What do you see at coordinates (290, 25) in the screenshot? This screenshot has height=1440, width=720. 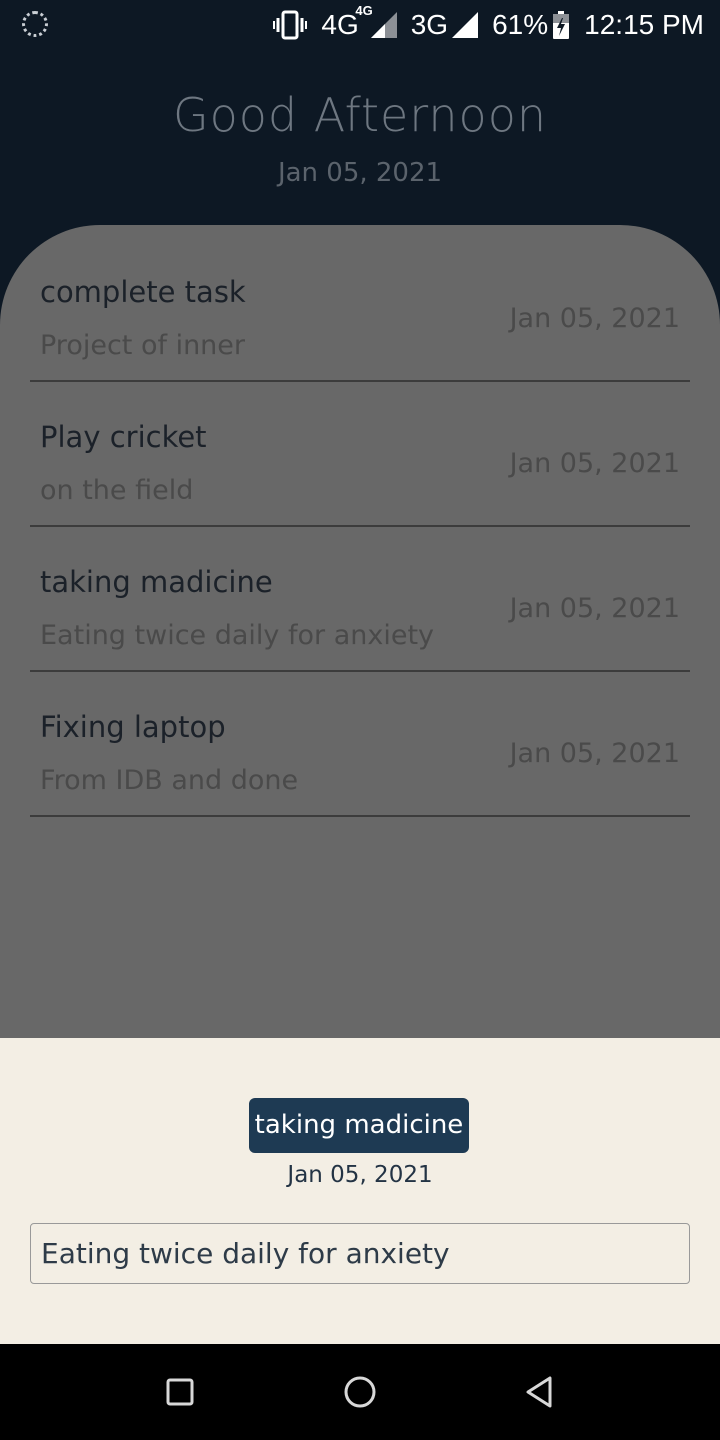 I see `vibrate-icon` at bounding box center [290, 25].